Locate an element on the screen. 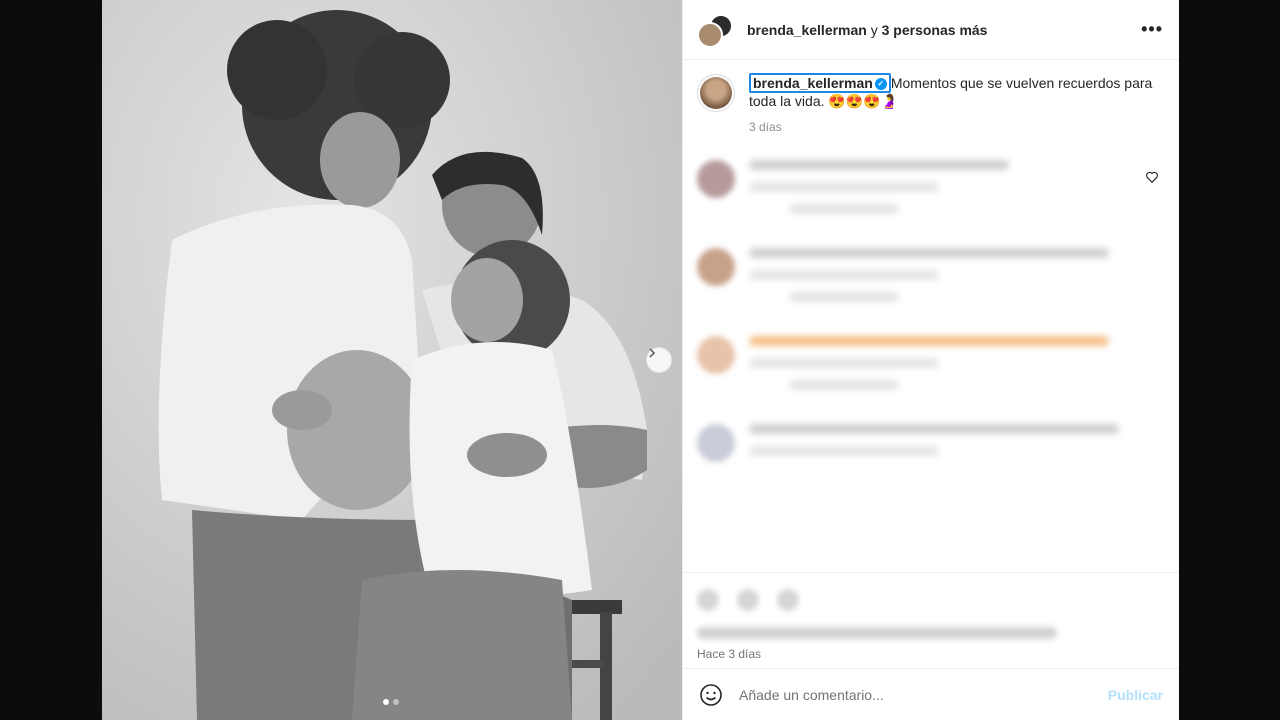 The width and height of the screenshot is (1280, 720). chevron-right-icon is located at coordinates (652, 353).